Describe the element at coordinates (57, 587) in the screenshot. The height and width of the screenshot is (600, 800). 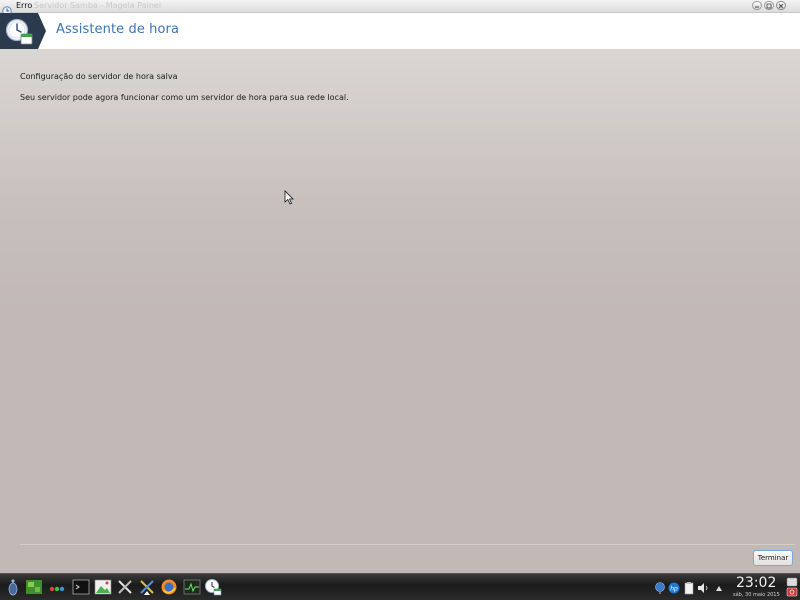
I see `activities-icon` at that location.